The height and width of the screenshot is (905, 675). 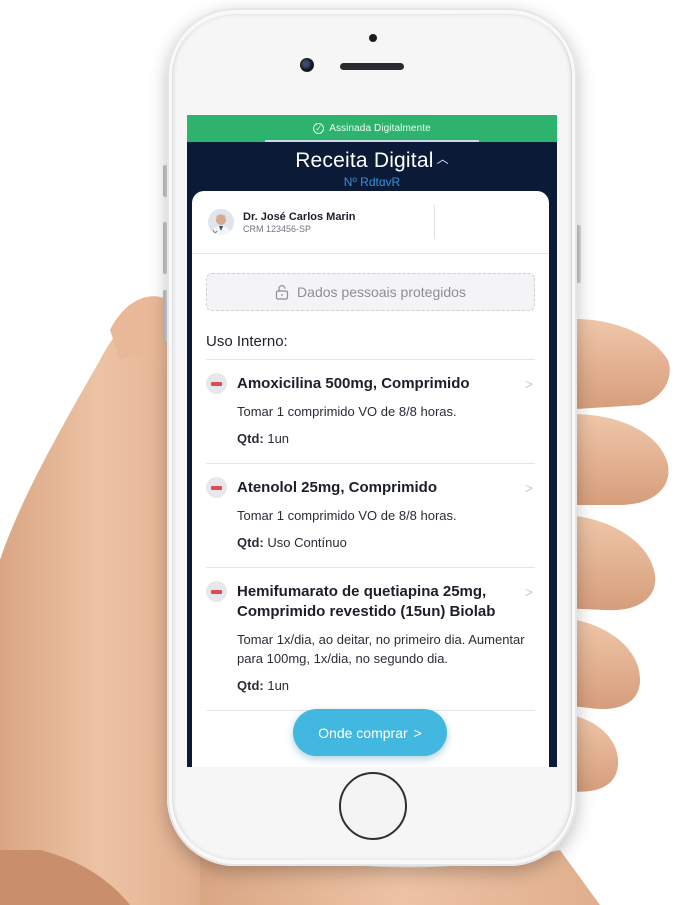 What do you see at coordinates (370, 222) in the screenshot?
I see `doctor-header: Dr. José Carlos Marin CRM 123456-SP` at bounding box center [370, 222].